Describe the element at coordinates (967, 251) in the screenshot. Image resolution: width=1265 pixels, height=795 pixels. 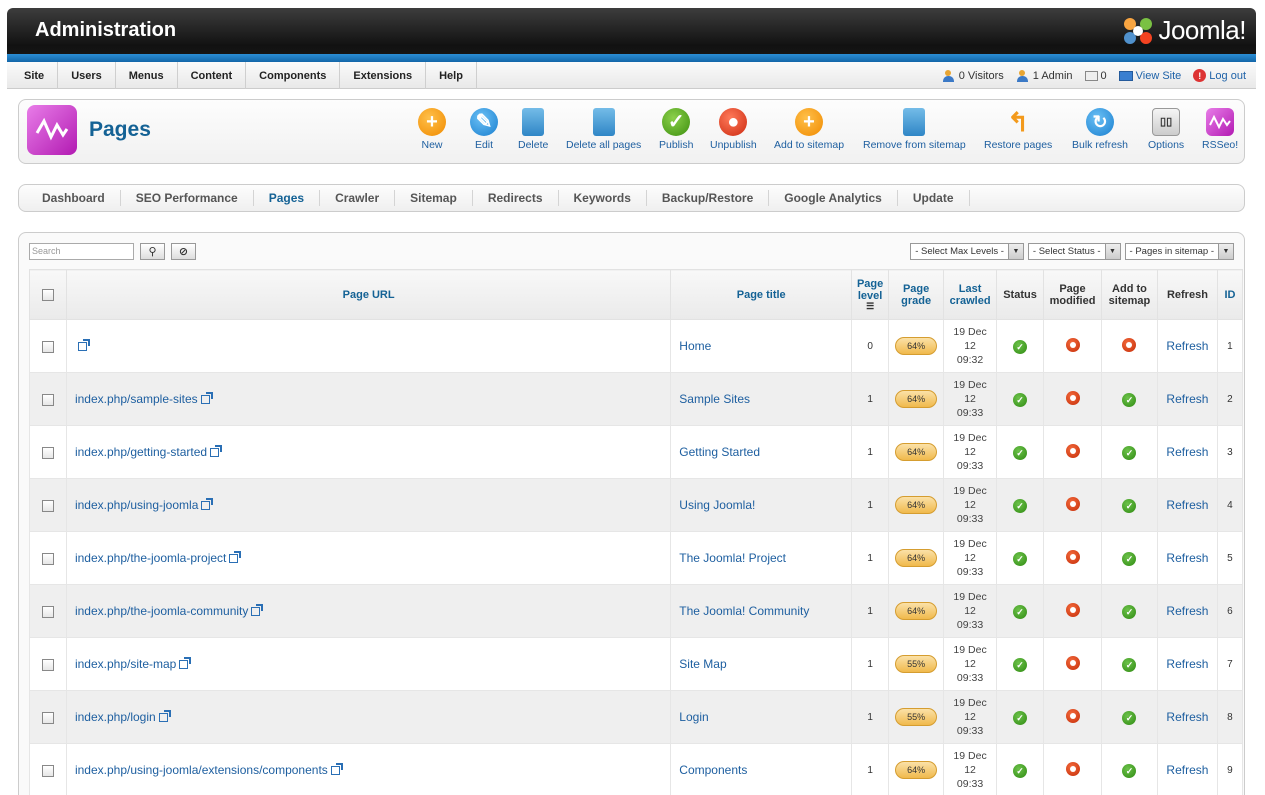
I see `max-levels-select: - Select Max Levels - ▼` at that location.